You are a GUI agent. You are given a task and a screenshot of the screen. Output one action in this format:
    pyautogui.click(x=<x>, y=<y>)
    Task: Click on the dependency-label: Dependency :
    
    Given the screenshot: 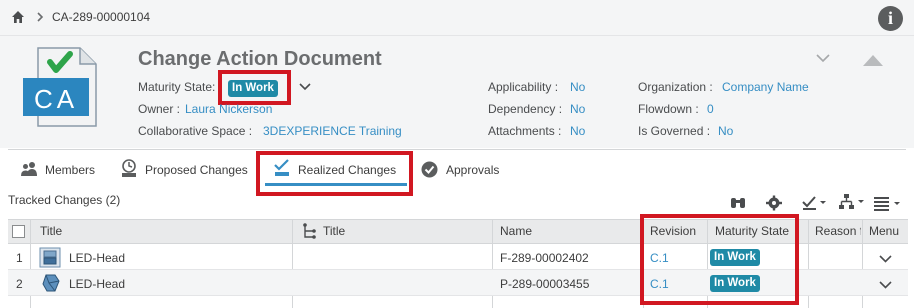 What is the action you would take?
    pyautogui.click(x=525, y=109)
    